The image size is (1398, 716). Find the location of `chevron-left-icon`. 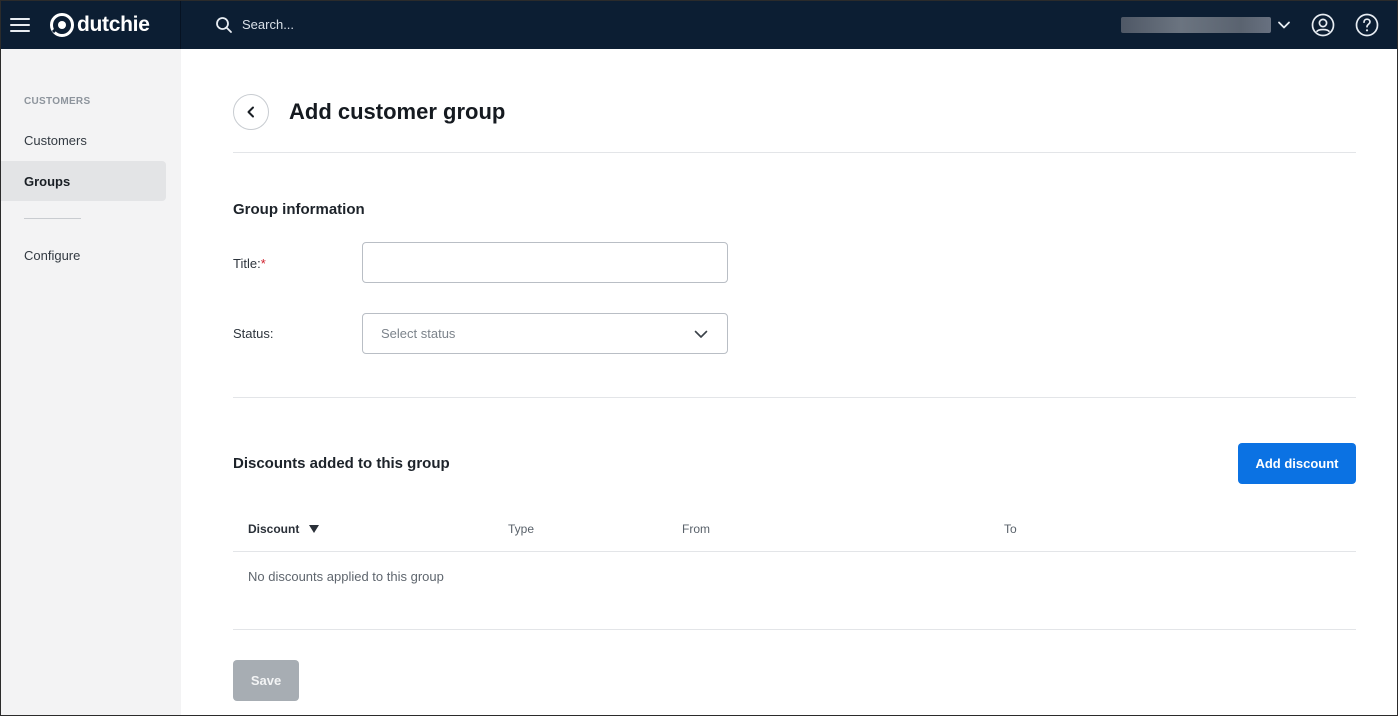

chevron-left-icon is located at coordinates (250, 112).